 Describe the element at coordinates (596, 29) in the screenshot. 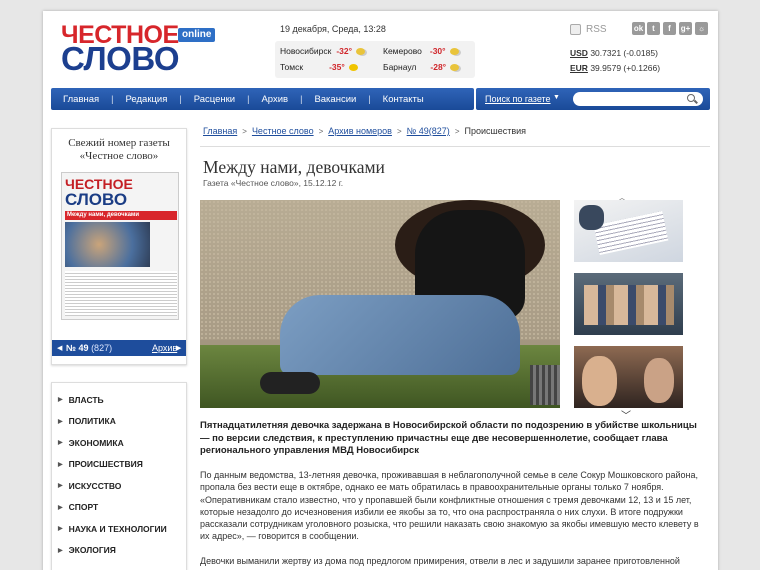

I see `rss-label: RSS` at that location.